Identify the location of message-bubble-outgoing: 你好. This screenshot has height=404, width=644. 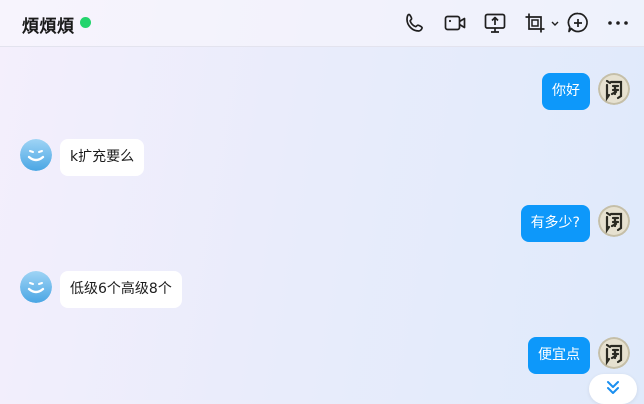
(566, 91).